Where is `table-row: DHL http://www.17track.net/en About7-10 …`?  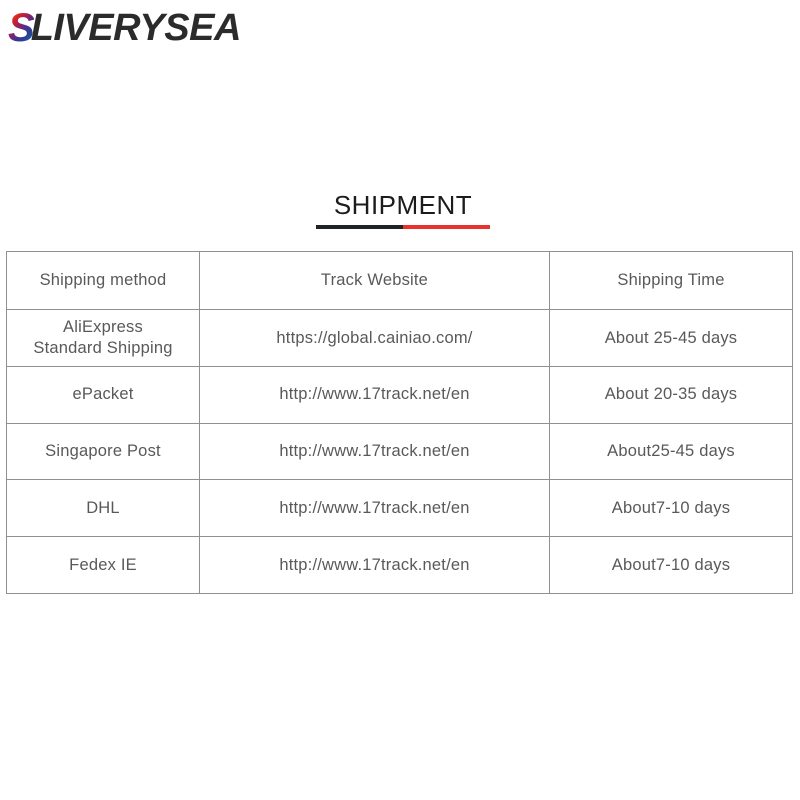
table-row: DHL http://www.17track.net/en About7-10 … is located at coordinates (399, 508).